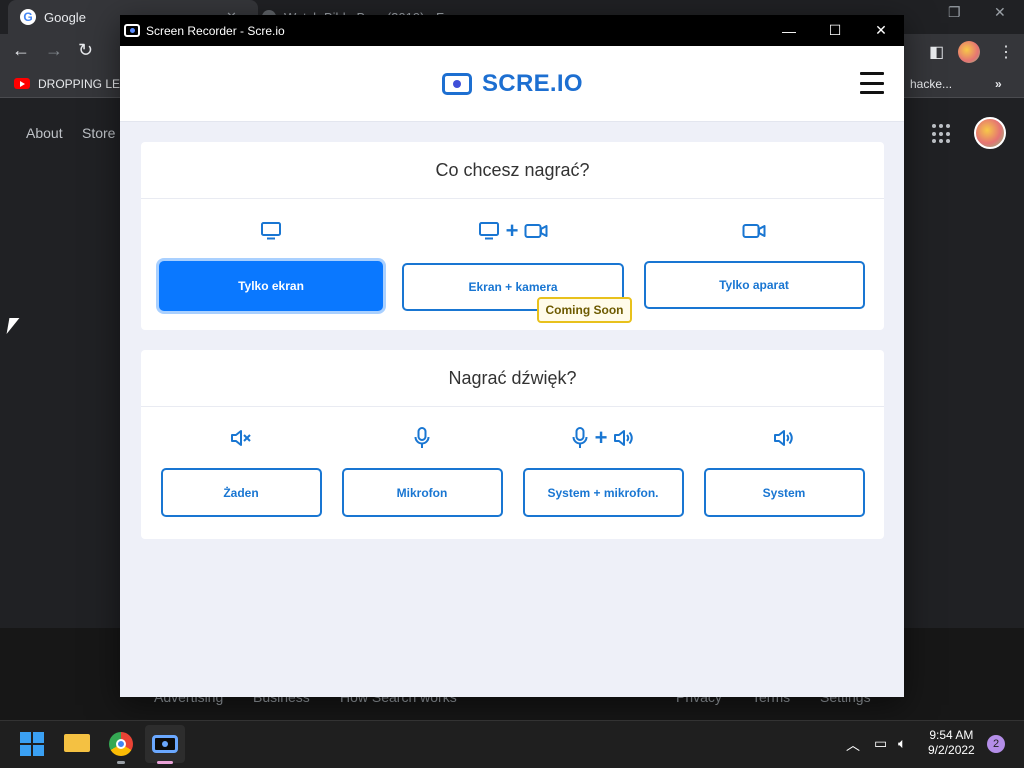  Describe the element at coordinates (881, 30) in the screenshot. I see `close-window-icon: ✕` at that location.